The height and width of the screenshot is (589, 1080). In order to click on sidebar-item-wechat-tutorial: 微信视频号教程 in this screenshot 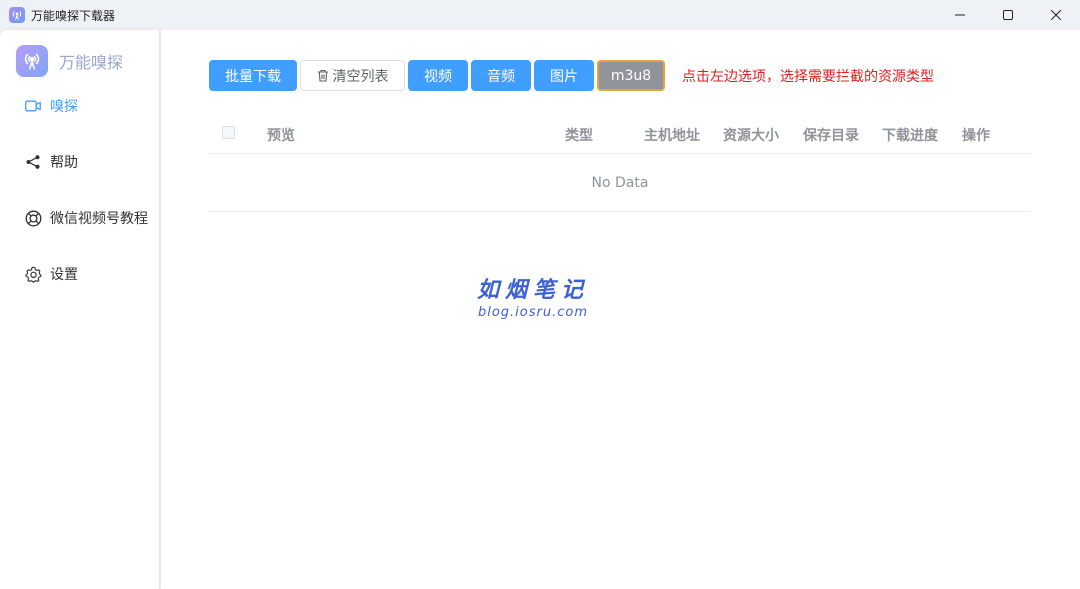, I will do `click(86, 218)`.